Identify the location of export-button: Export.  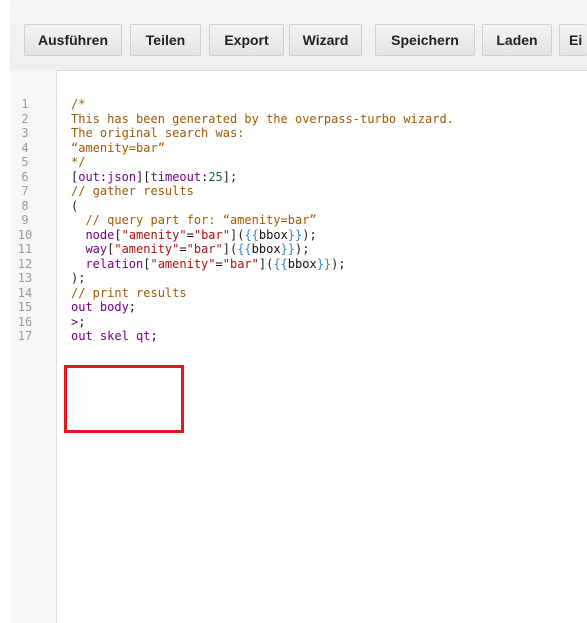
(246, 40).